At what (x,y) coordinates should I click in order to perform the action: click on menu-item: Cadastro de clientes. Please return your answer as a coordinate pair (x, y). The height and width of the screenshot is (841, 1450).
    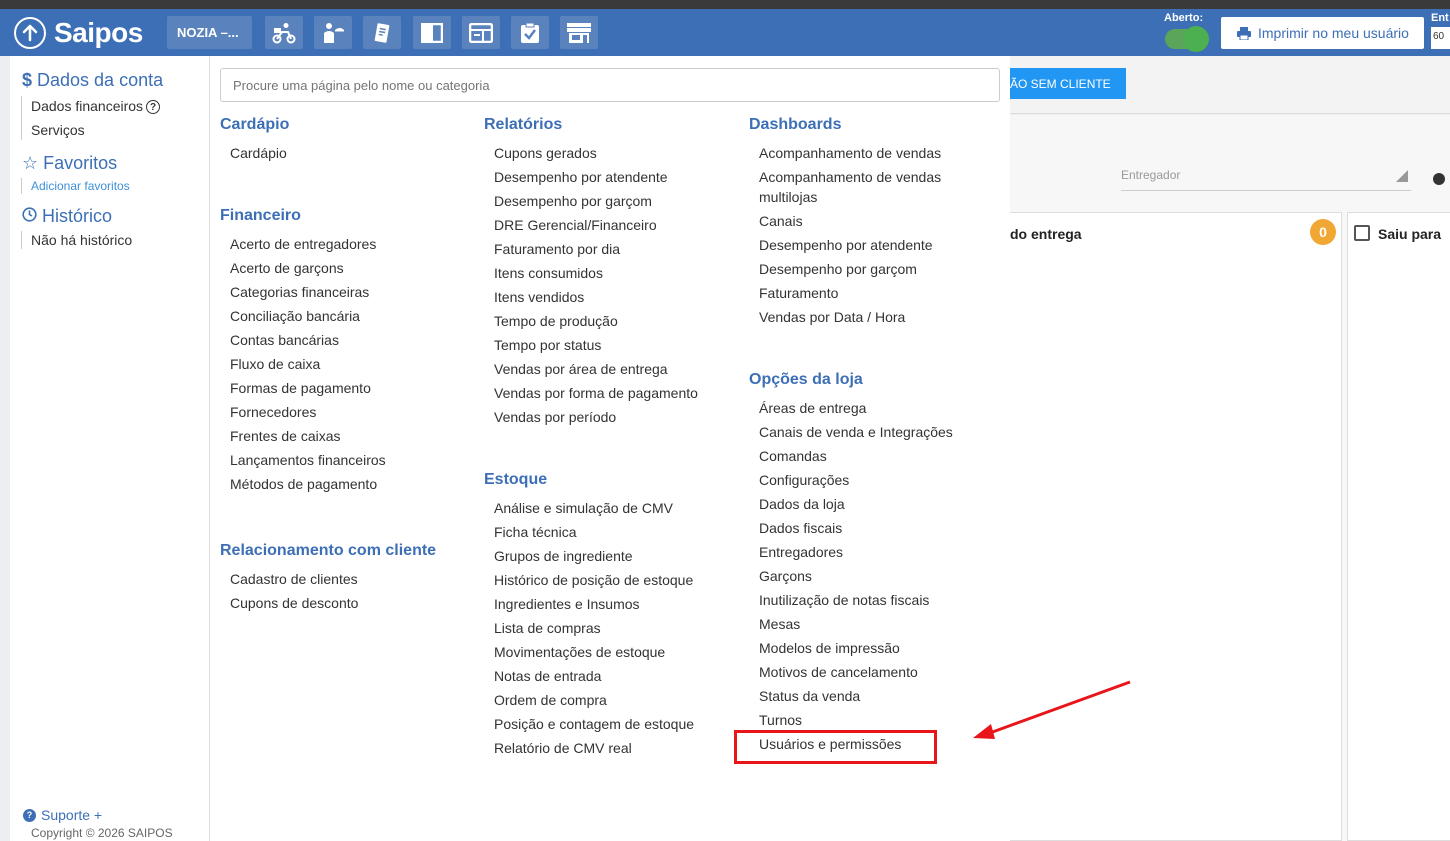
    Looking at the image, I should click on (294, 579).